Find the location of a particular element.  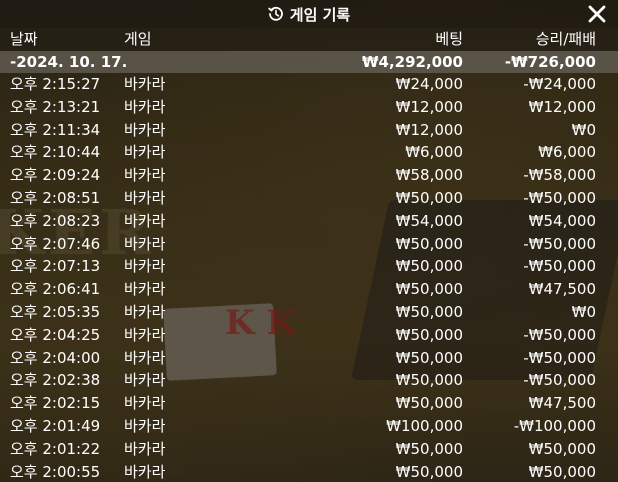

column-header-bet: 베팅 is located at coordinates (449, 39).